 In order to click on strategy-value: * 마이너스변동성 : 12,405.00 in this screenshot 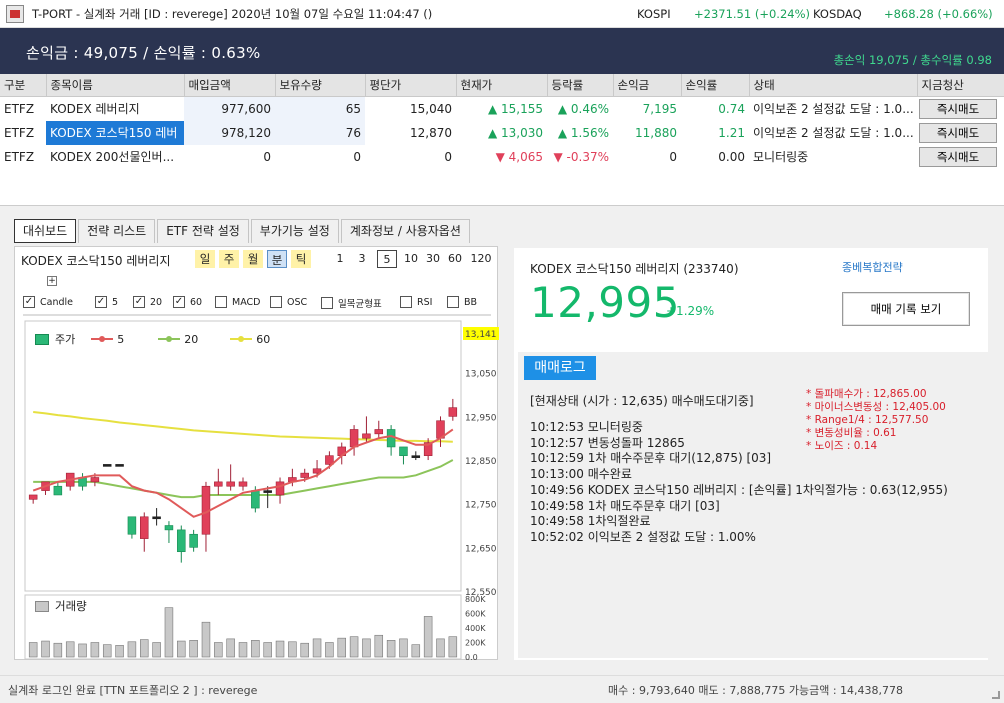, I will do `click(876, 407)`.